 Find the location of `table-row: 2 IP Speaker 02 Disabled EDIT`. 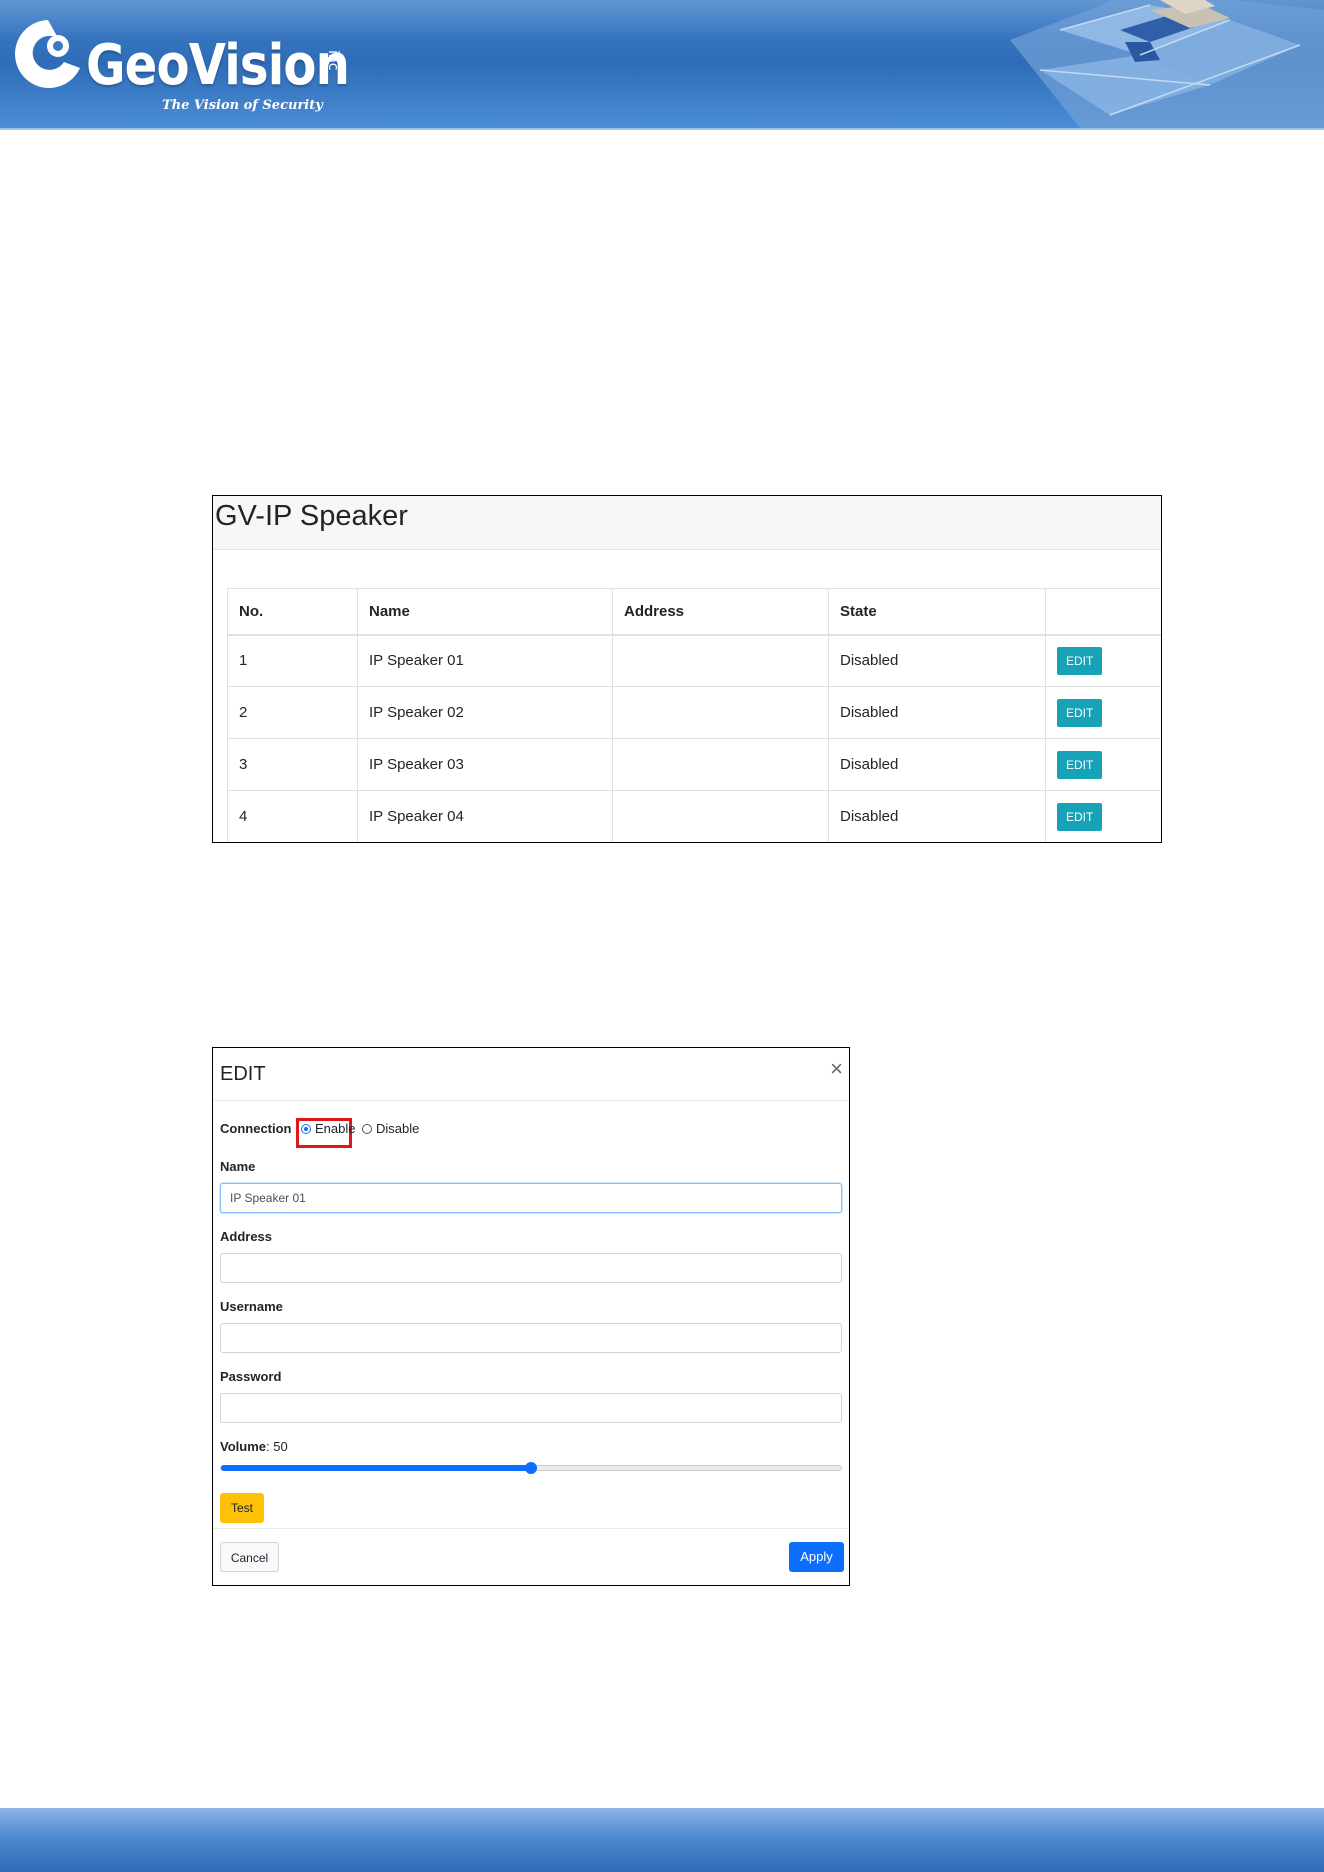

table-row: 2 IP Speaker 02 Disabled EDIT is located at coordinates (694, 712).